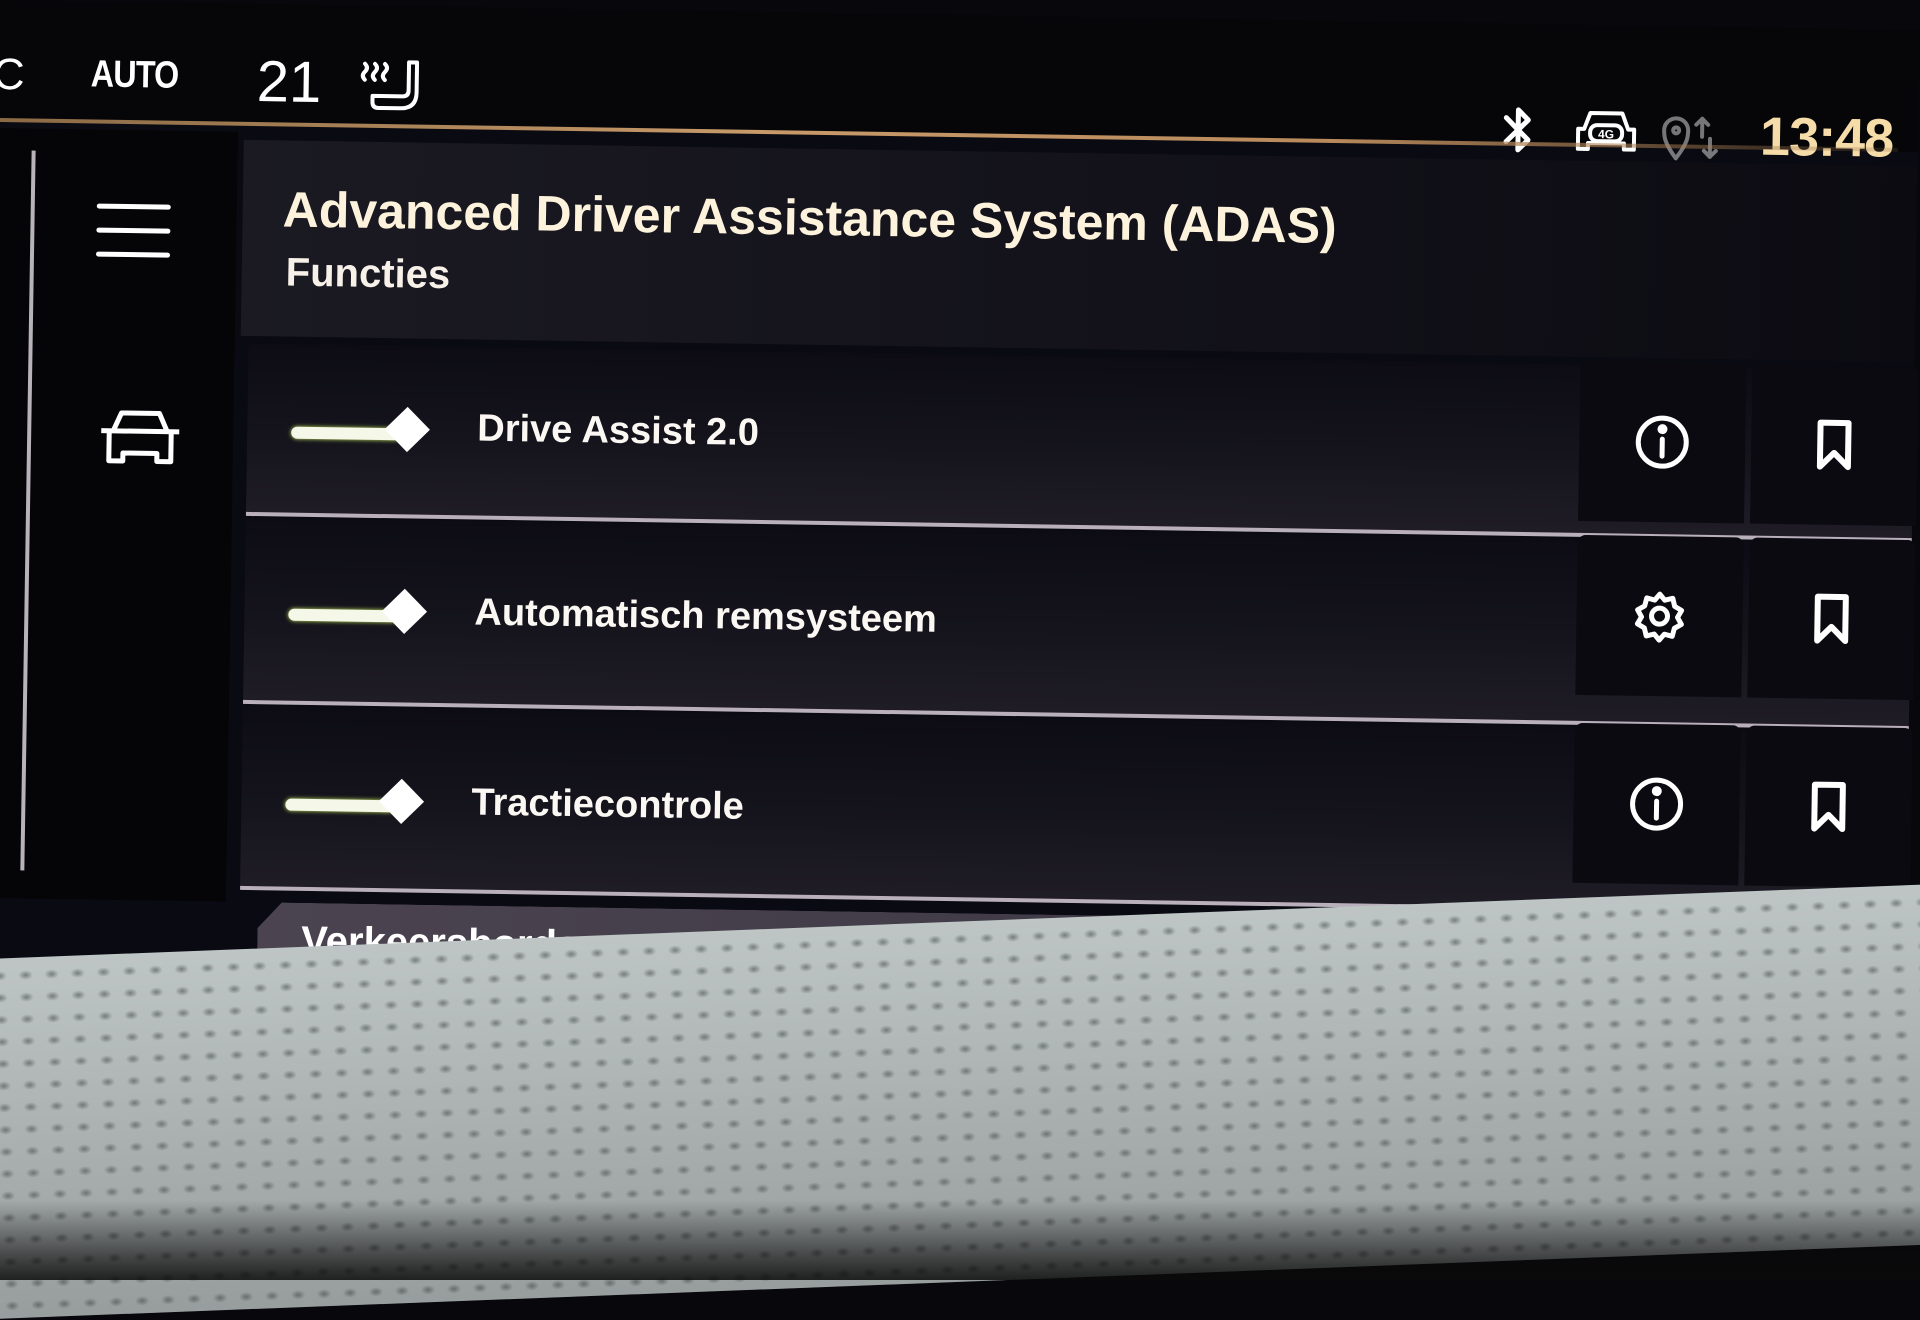  What do you see at coordinates (363, 615) in the screenshot?
I see `automatic-braking-toggle` at bounding box center [363, 615].